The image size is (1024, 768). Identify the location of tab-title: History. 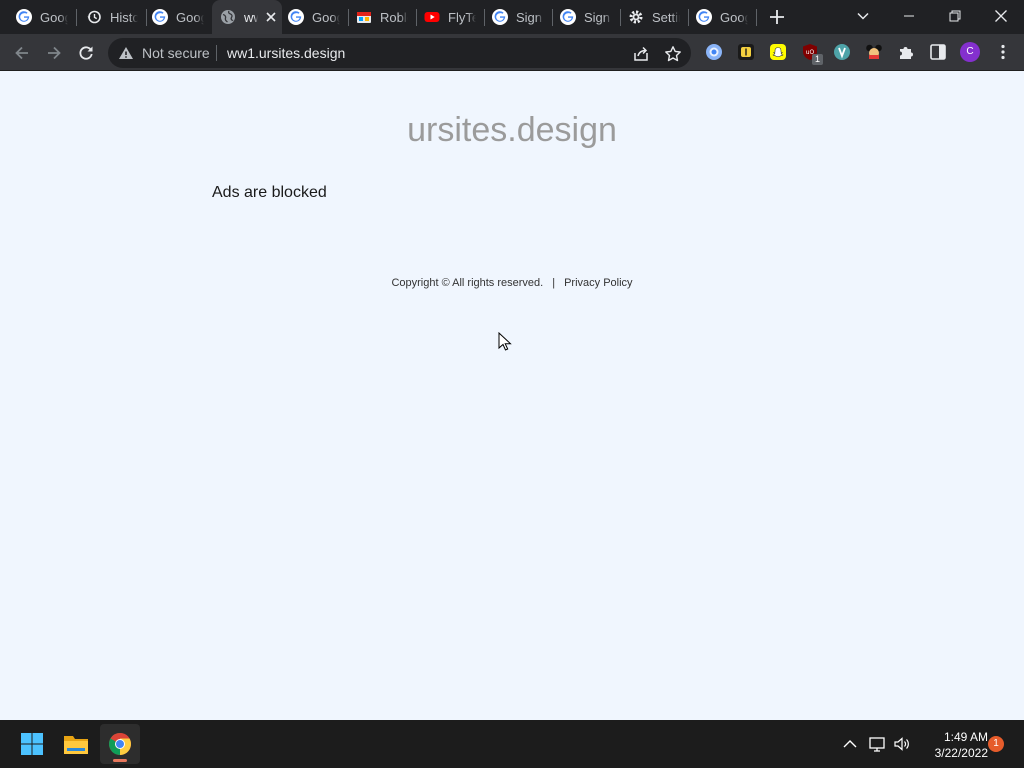
(124, 17).